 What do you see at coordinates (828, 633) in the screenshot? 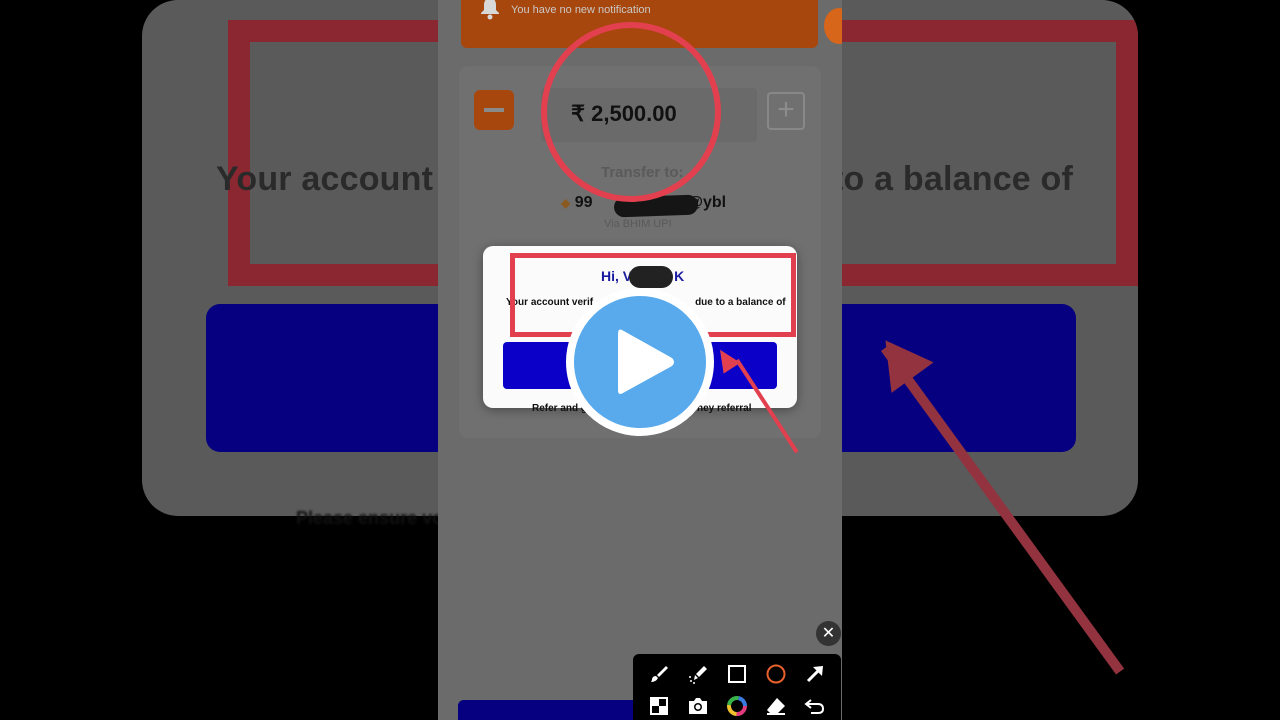
I see `close-toolbar-button: ✕` at bounding box center [828, 633].